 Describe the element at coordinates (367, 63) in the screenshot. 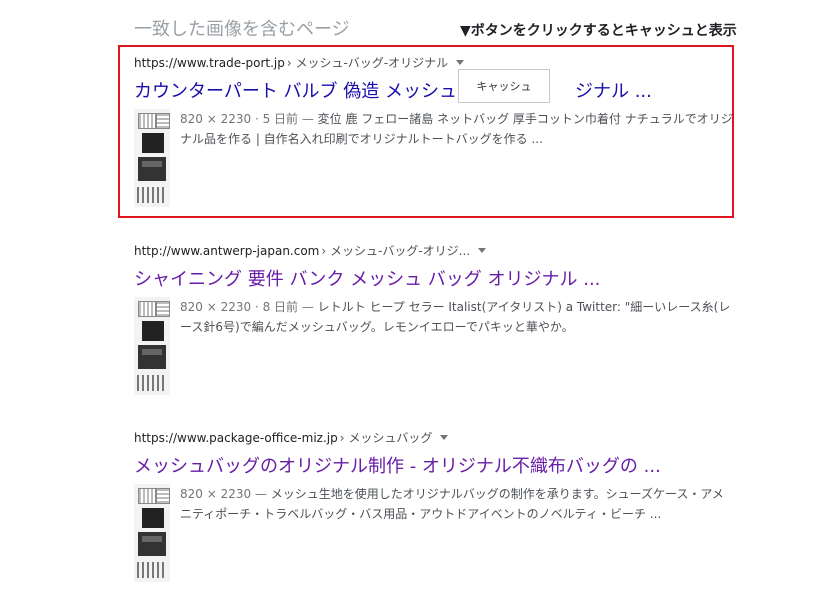

I see `result-path: › メッシュ-バッグ-オリジナル` at that location.